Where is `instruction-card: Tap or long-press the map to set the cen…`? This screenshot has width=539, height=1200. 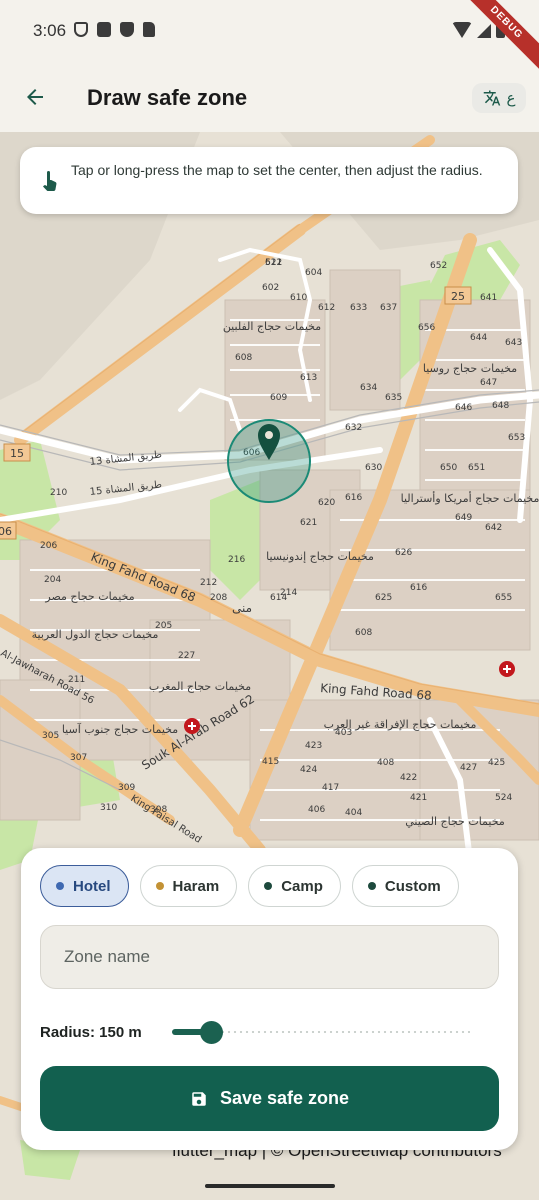
instruction-card: Tap or long-press the map to set the cen… is located at coordinates (269, 180).